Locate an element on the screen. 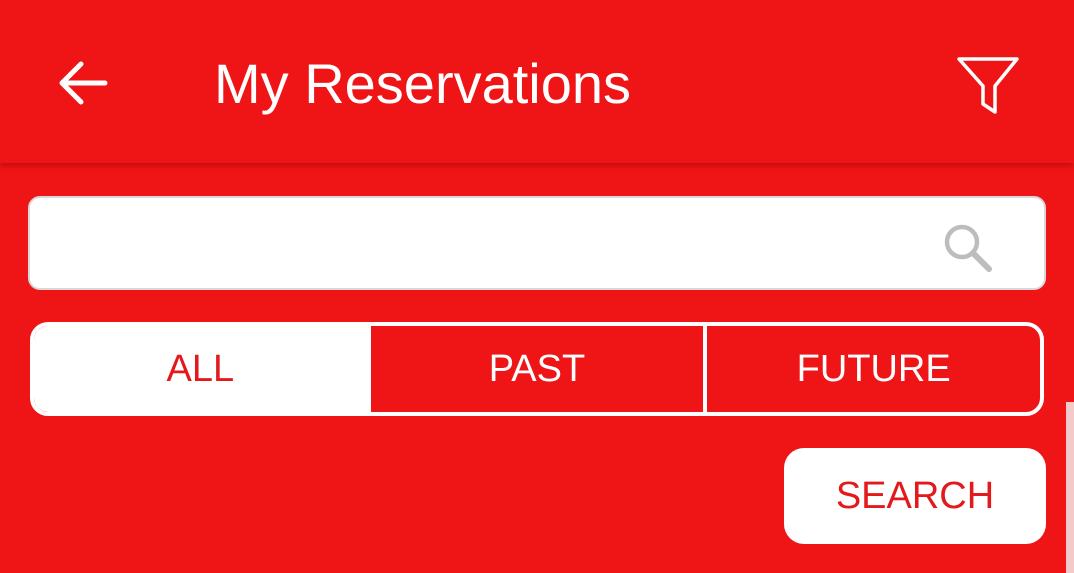  page-title: My Reservations is located at coordinates (423, 83).